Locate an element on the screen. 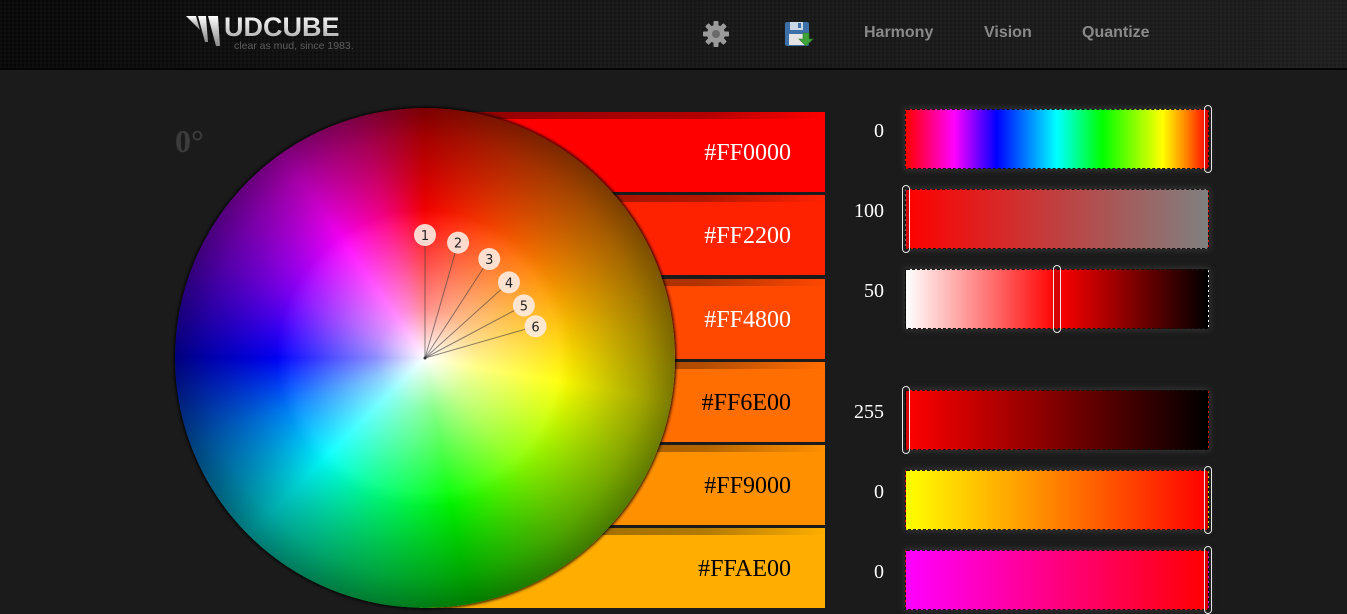 The image size is (1347, 614). swatch-hex: #FF4800 is located at coordinates (747, 320).